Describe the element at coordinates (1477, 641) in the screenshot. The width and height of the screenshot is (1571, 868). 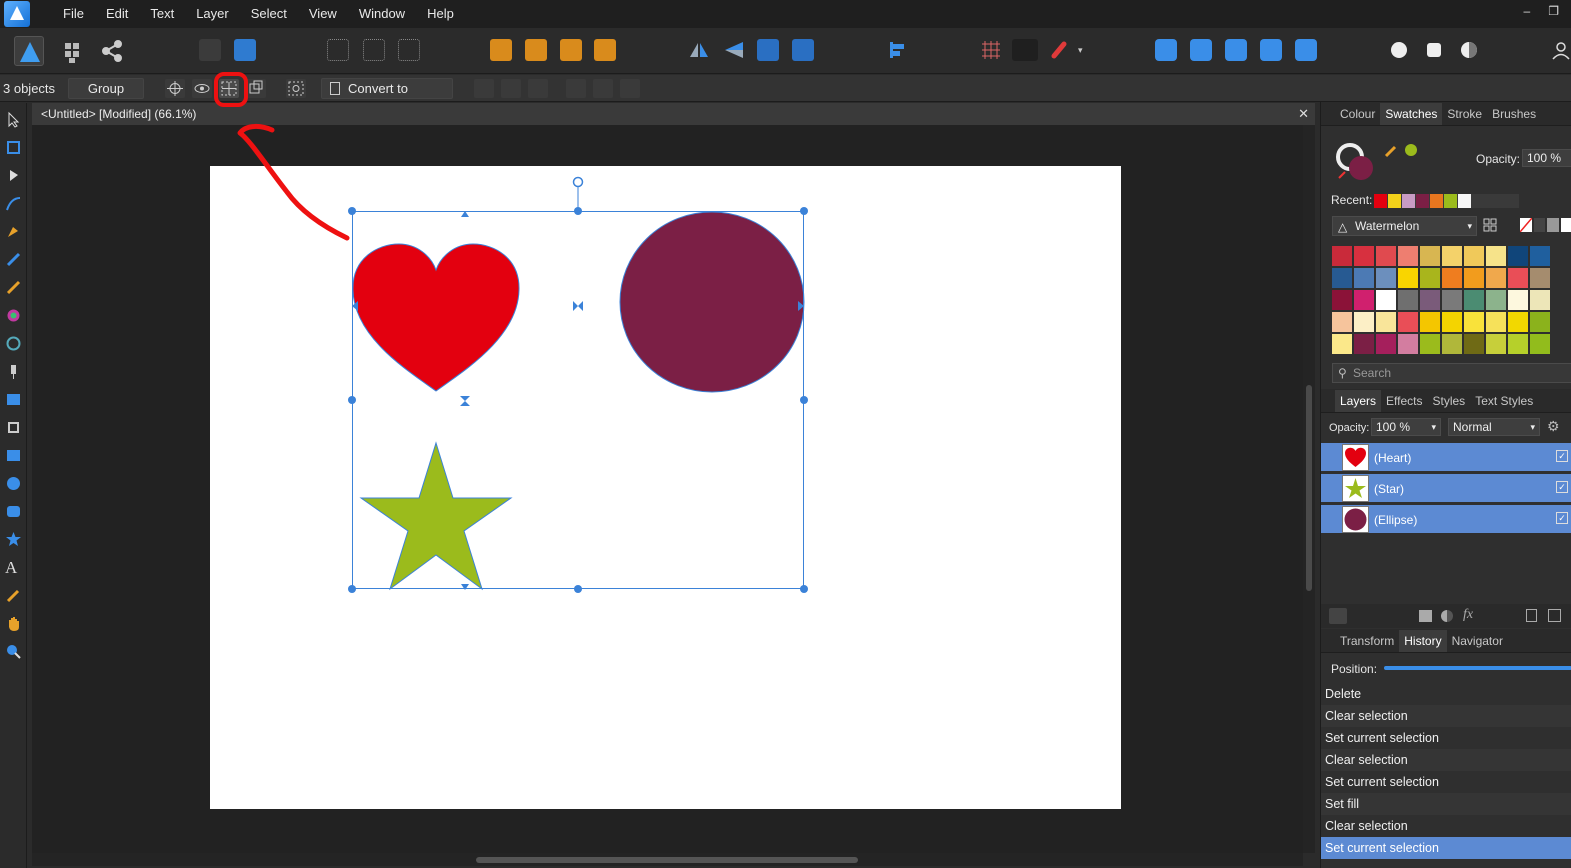
I see `tab-navigator: Navigator` at that location.